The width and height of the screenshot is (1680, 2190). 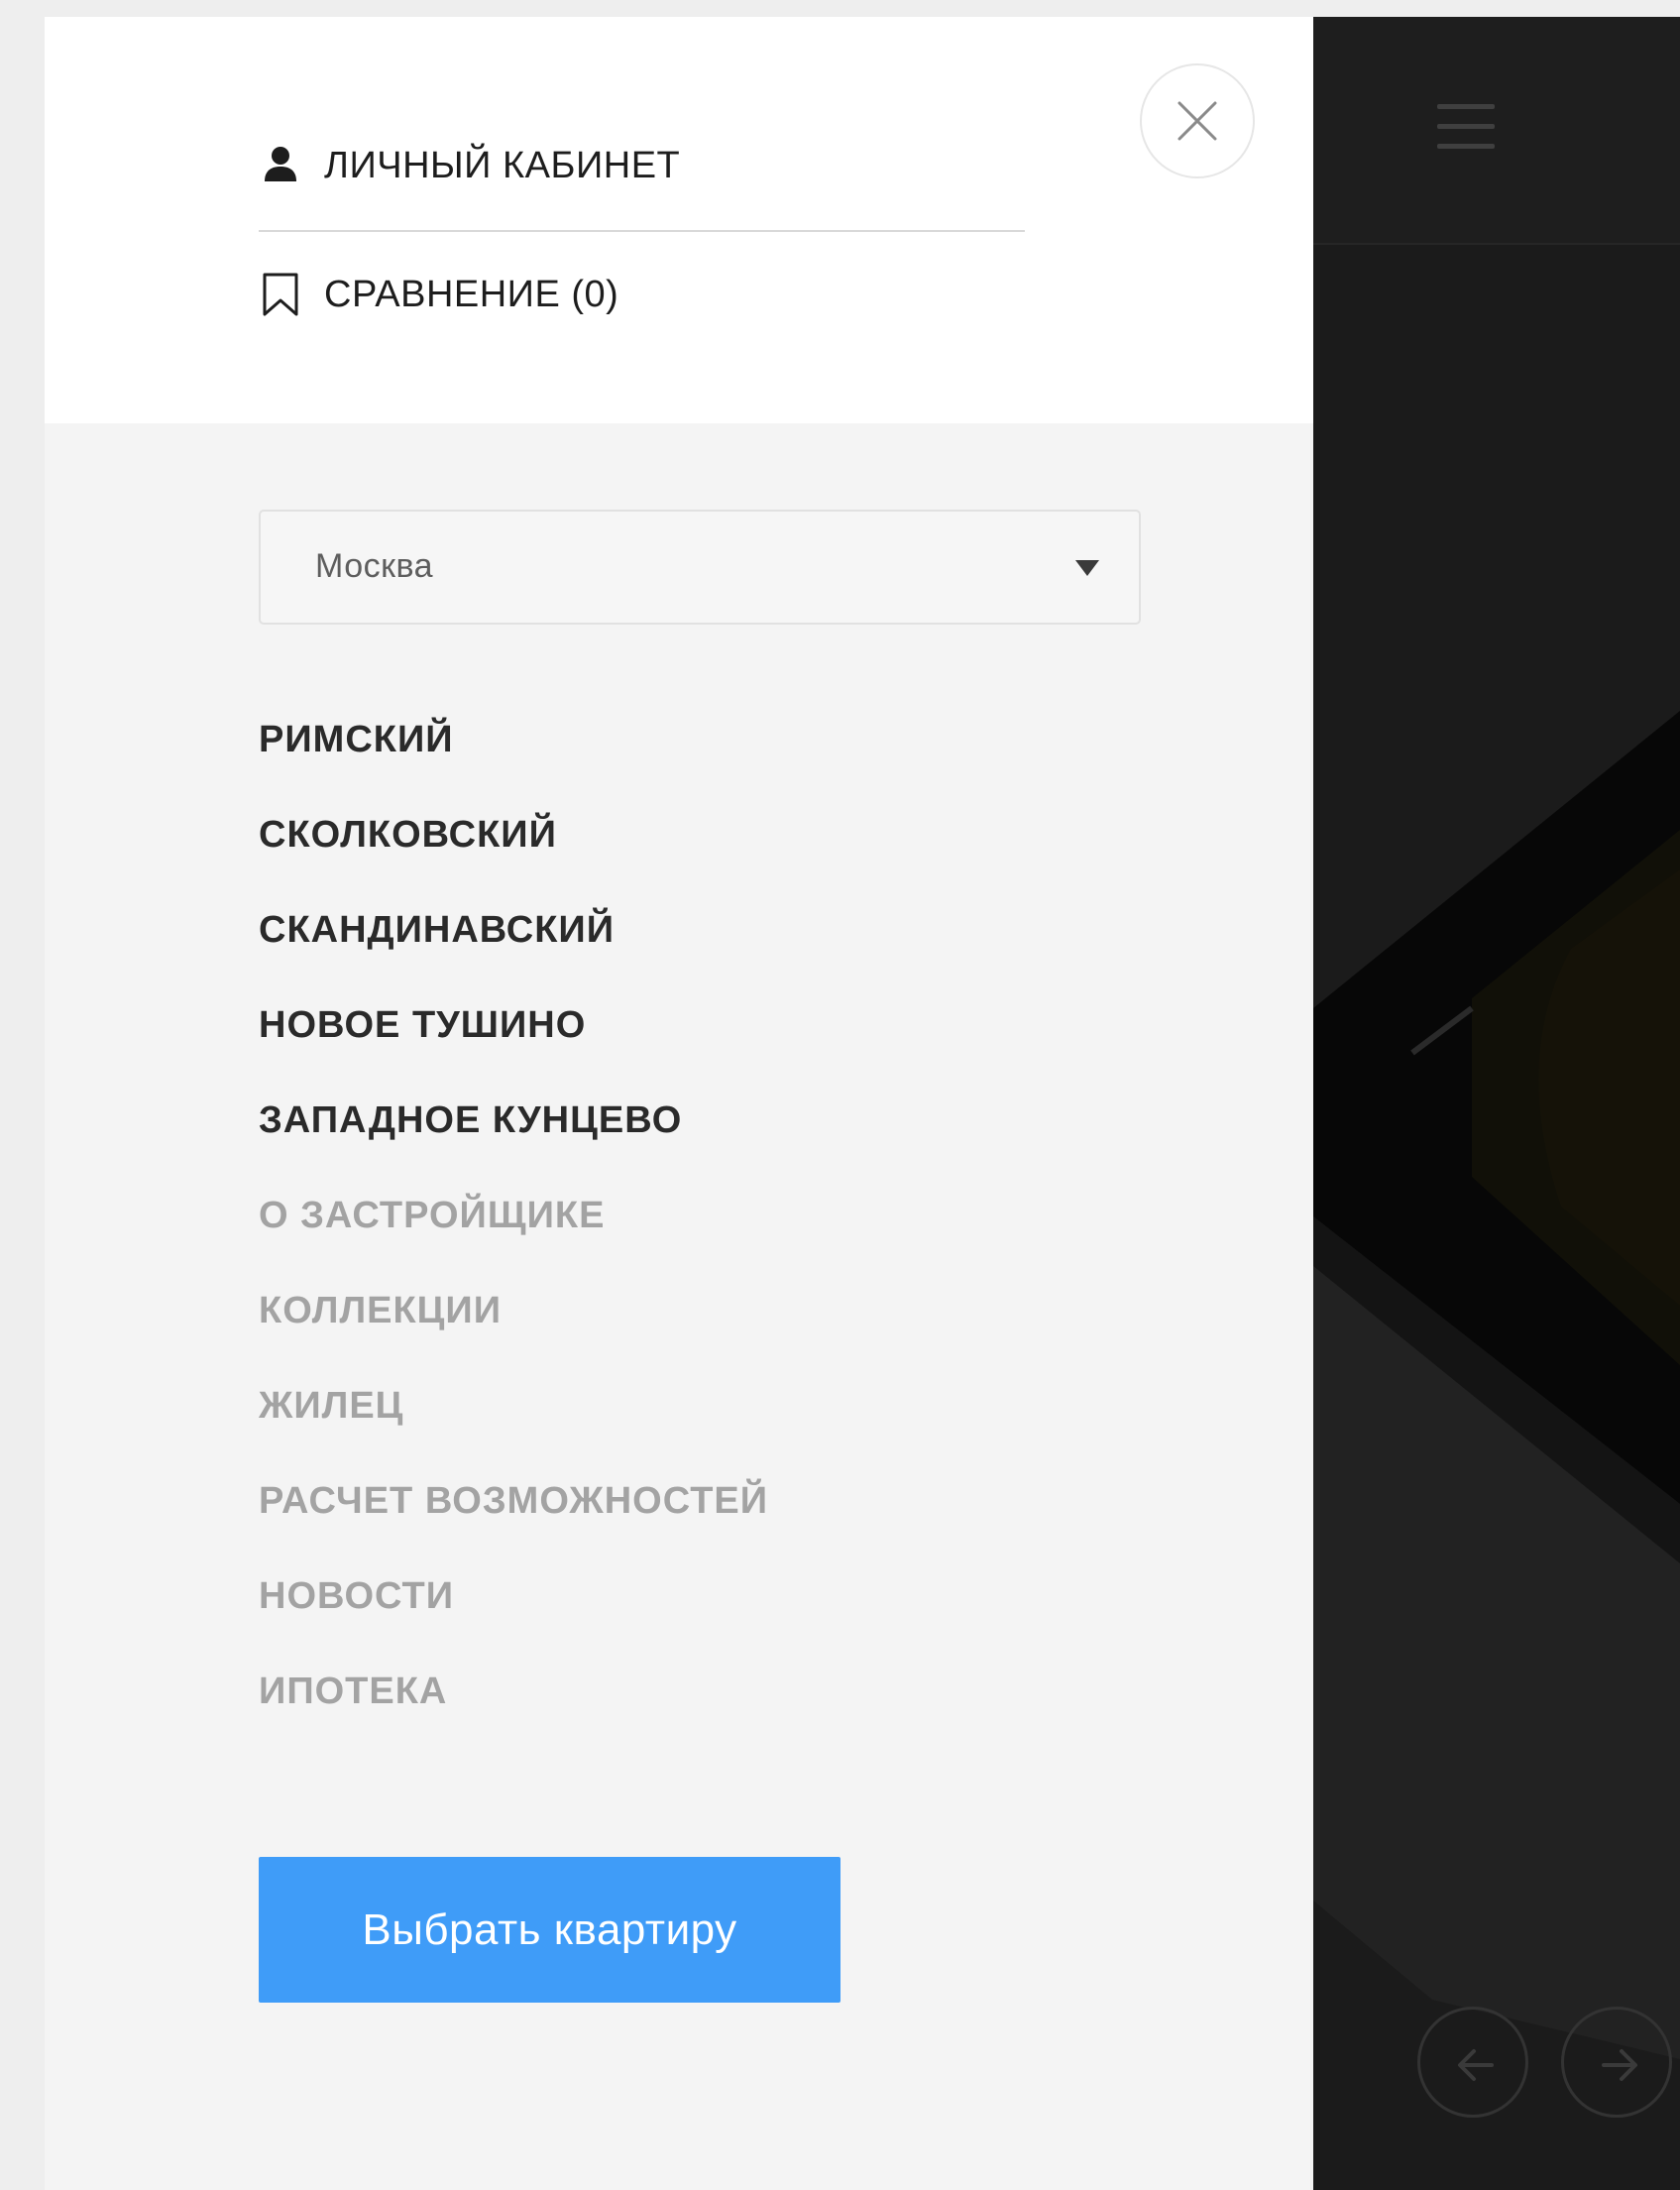 What do you see at coordinates (513, 1713) in the screenshot?
I see `nav-item-mortgage: ИПОТЕКА` at bounding box center [513, 1713].